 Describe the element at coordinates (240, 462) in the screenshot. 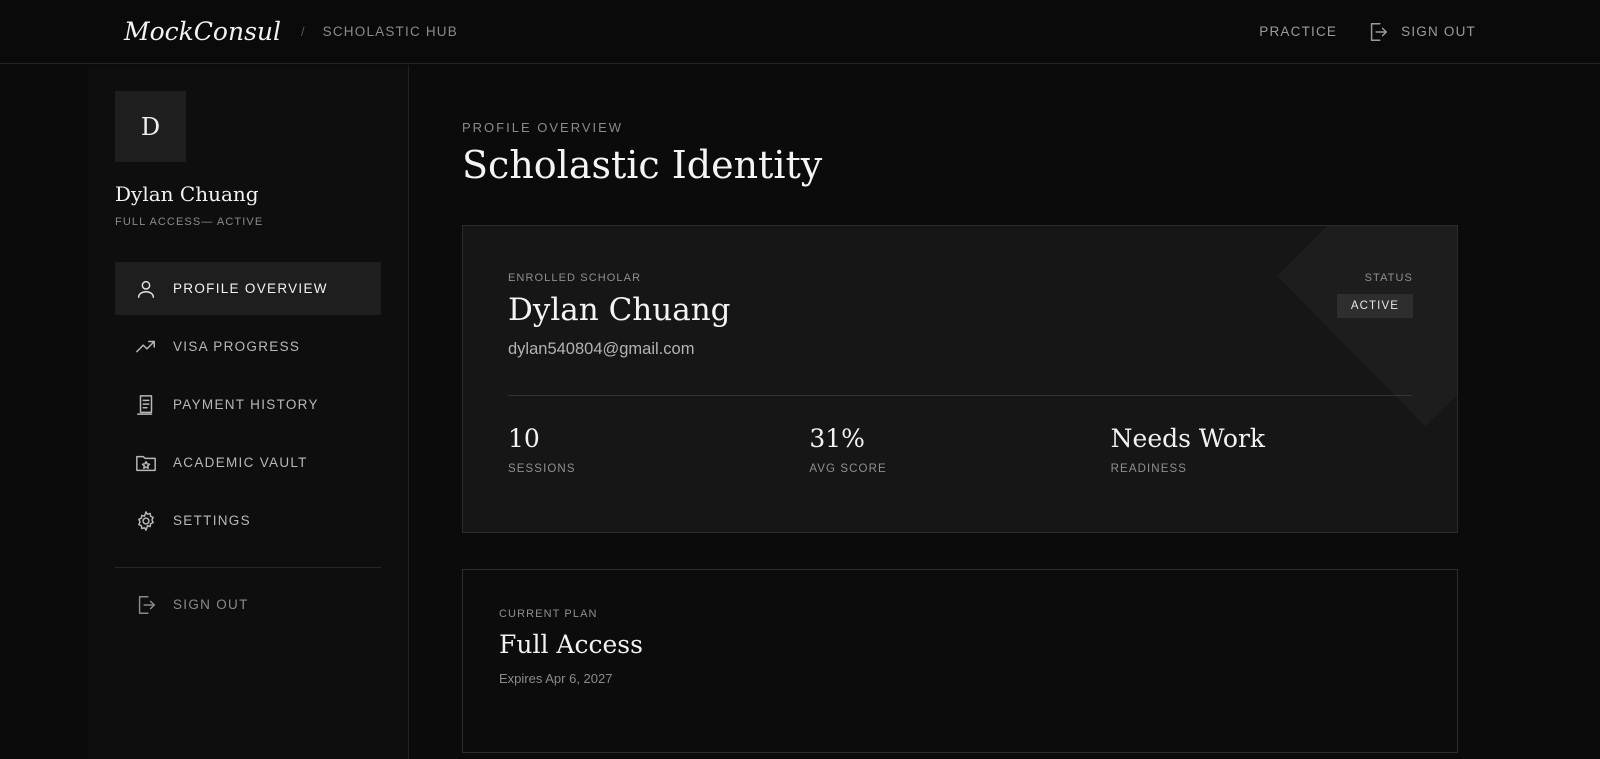

I see `sidebar-item-label: ACADEMIC VAULT` at that location.